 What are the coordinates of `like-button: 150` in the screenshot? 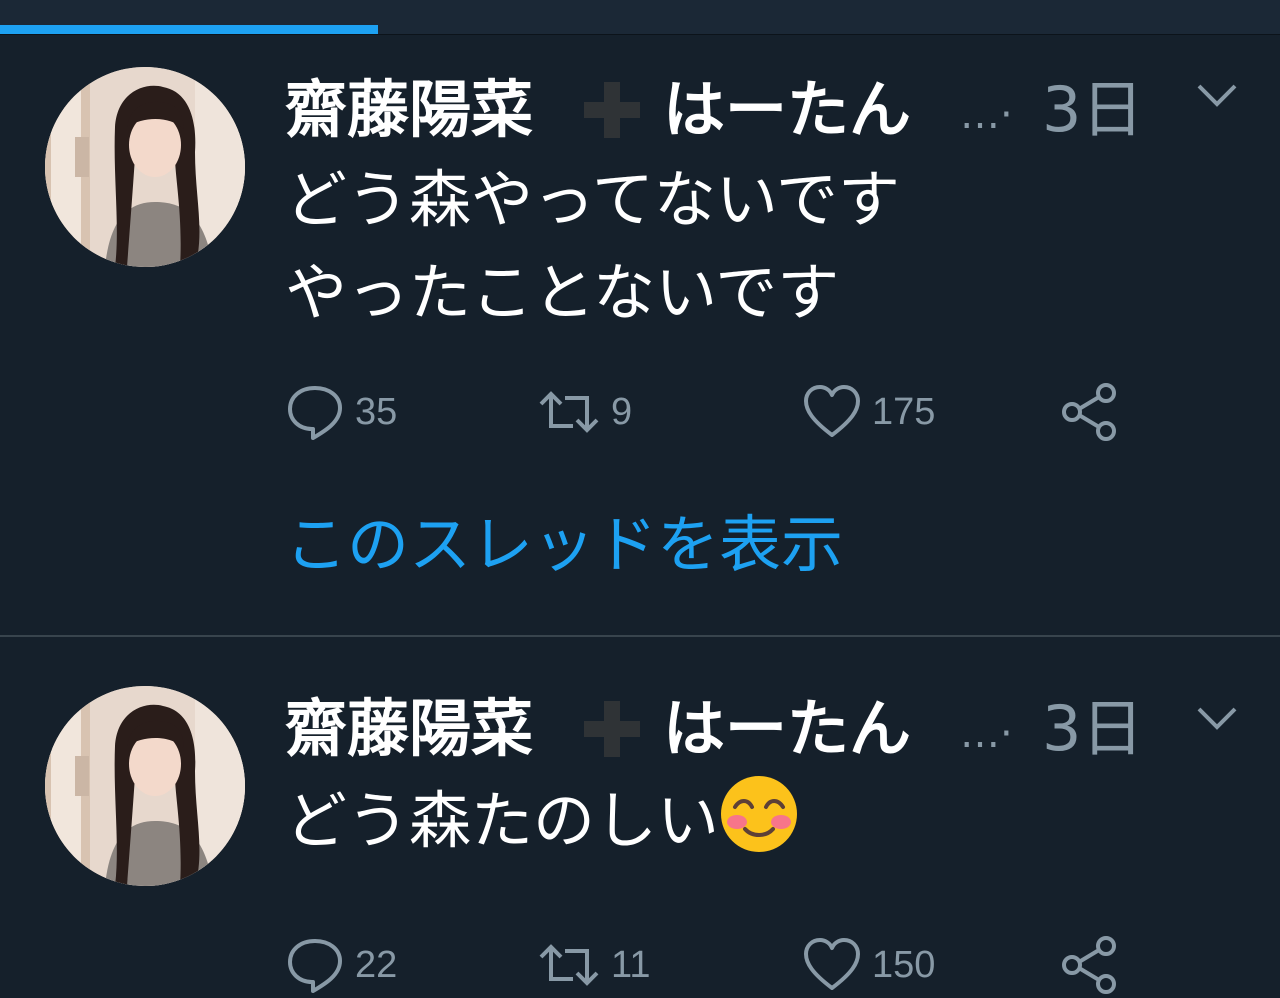 It's located at (868, 965).